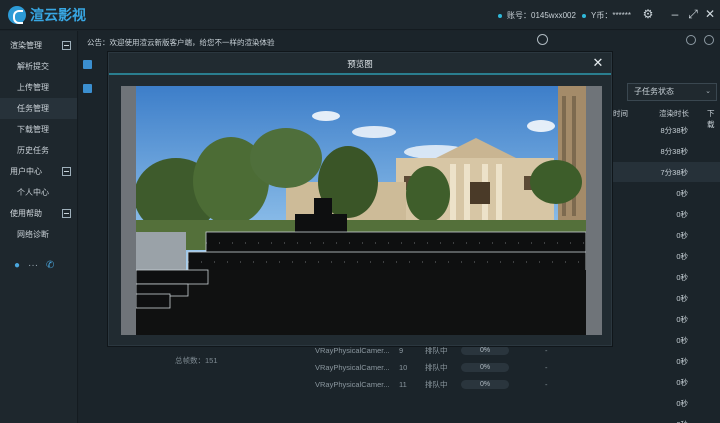 The image size is (720, 423). Describe the element at coordinates (431, 367) in the screenshot. I see `table-row: VRayPhysicalCamer... 10 排队中 0% -` at that location.